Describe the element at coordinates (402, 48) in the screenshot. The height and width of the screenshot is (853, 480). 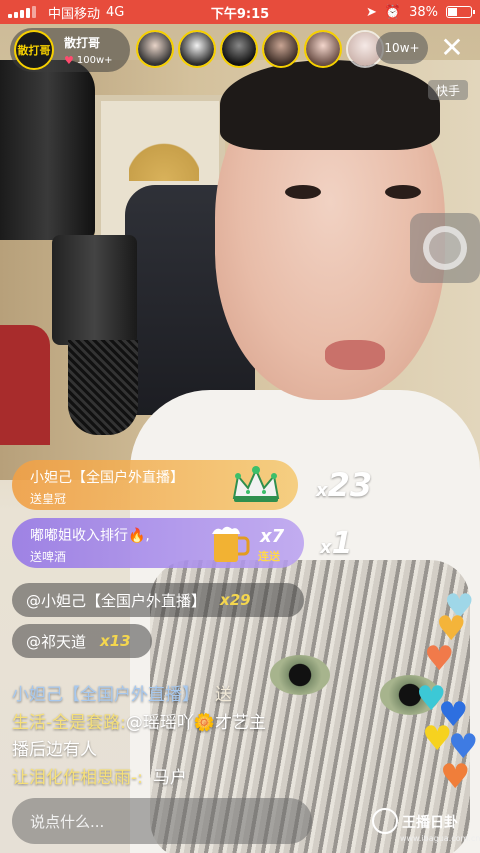
I see `viewer-count: 10w+` at that location.